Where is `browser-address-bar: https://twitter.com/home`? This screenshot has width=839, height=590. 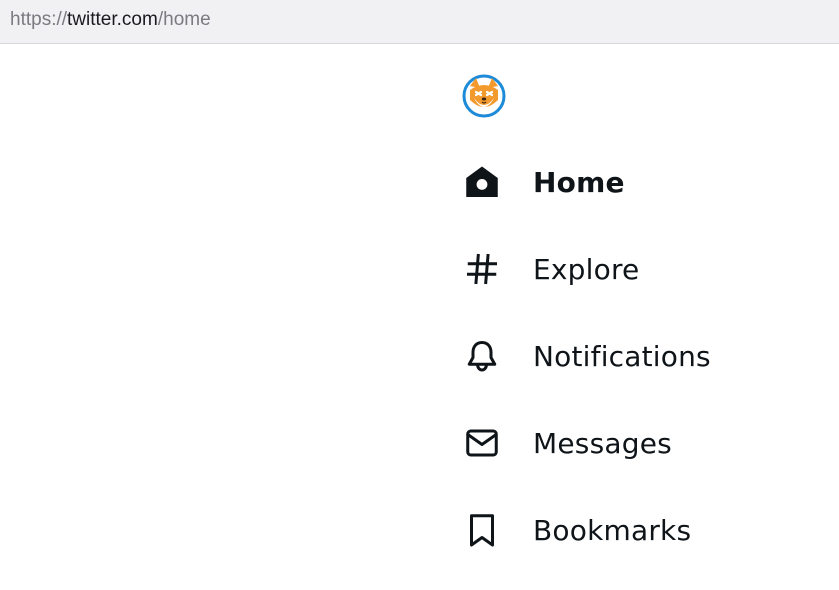
browser-address-bar: https://twitter.com/home is located at coordinates (419, 22).